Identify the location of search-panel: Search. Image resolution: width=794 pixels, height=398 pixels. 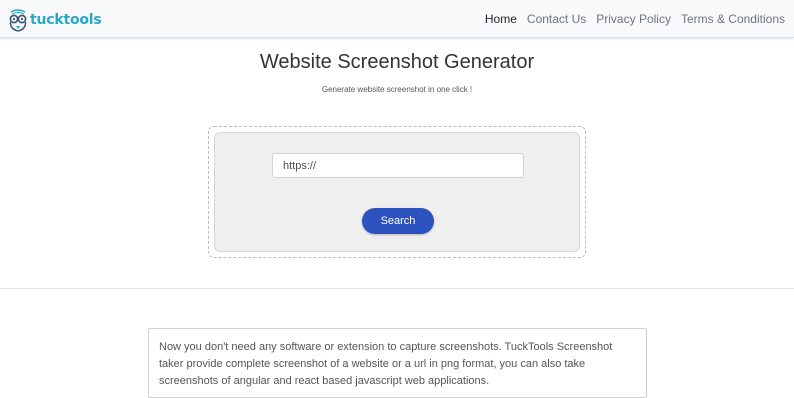
(397, 192).